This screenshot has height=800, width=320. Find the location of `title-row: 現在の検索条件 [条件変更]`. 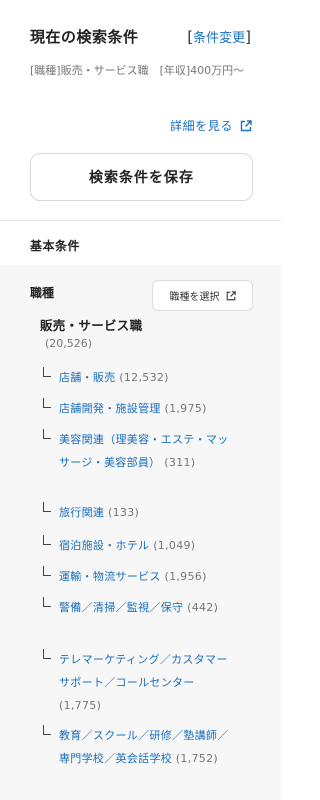

title-row: 現在の検索条件 [条件変更] is located at coordinates (140, 36).